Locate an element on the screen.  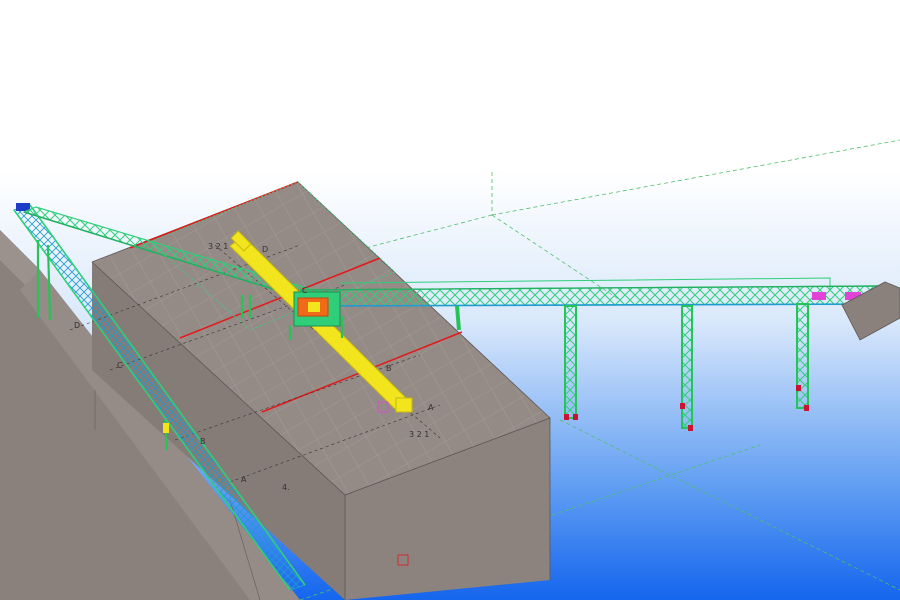
grid-label-d-left: D is located at coordinates (77, 325).